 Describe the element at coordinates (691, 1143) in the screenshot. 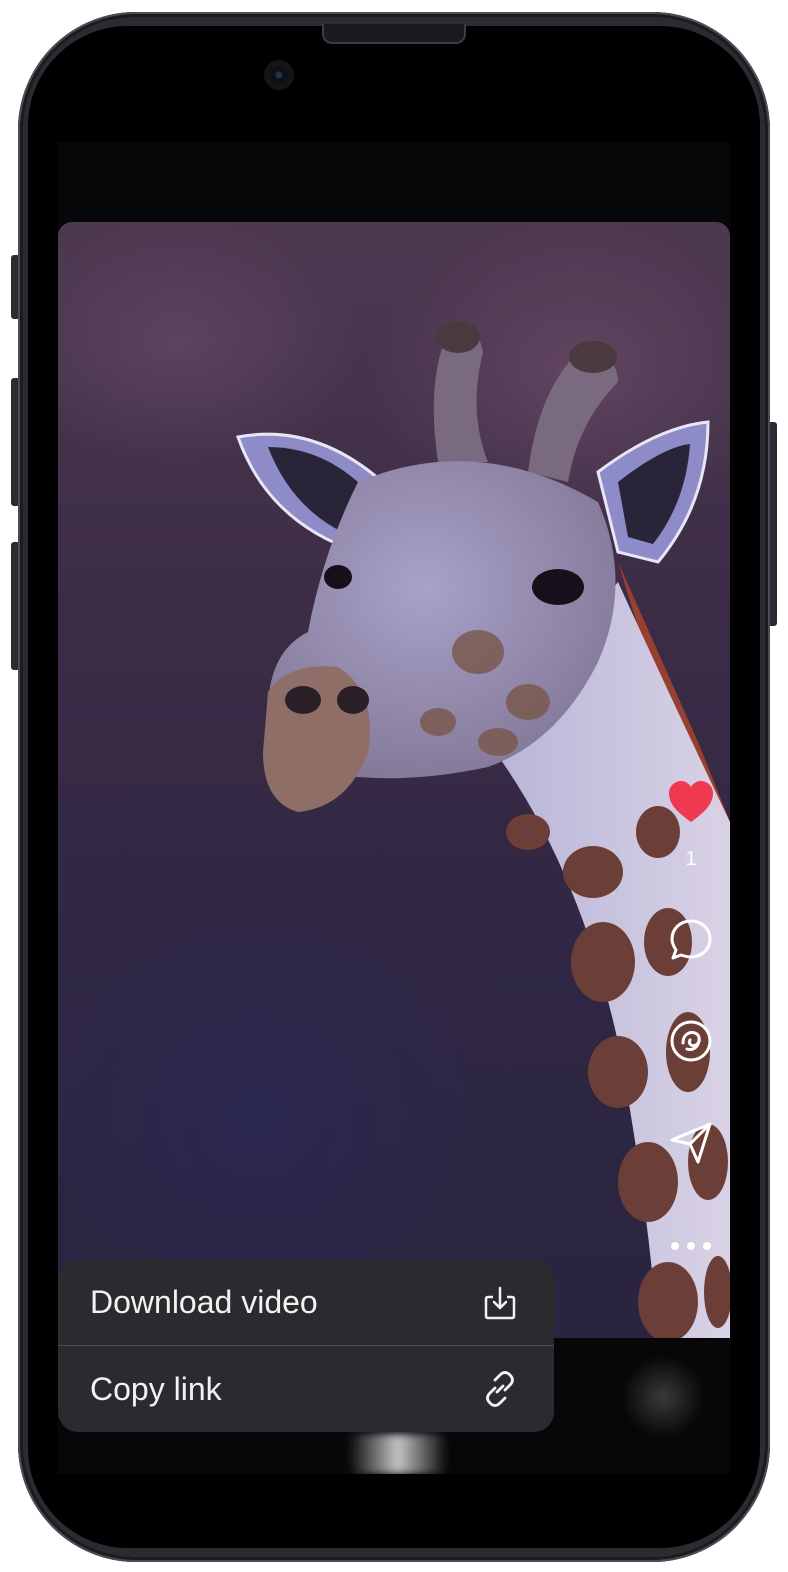

I see `send-icon` at that location.